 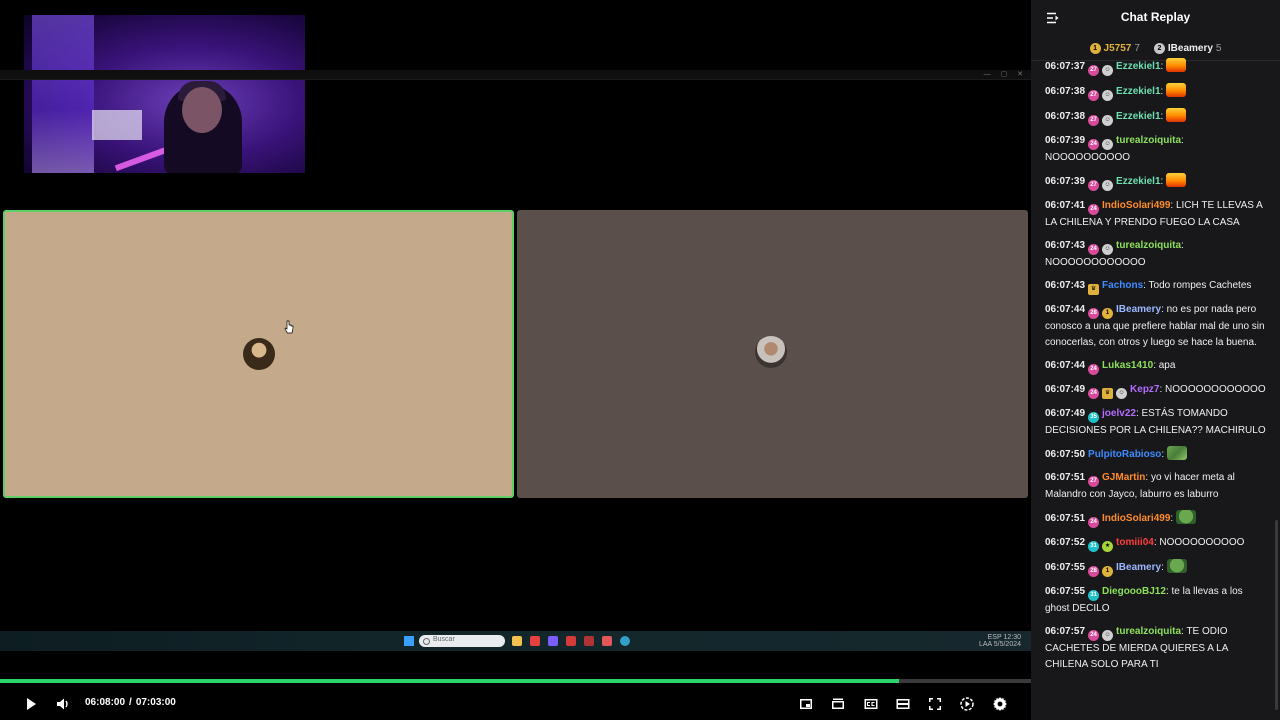 What do you see at coordinates (1065, 454) in the screenshot?
I see `message-timestamp: 06:07:50` at bounding box center [1065, 454].